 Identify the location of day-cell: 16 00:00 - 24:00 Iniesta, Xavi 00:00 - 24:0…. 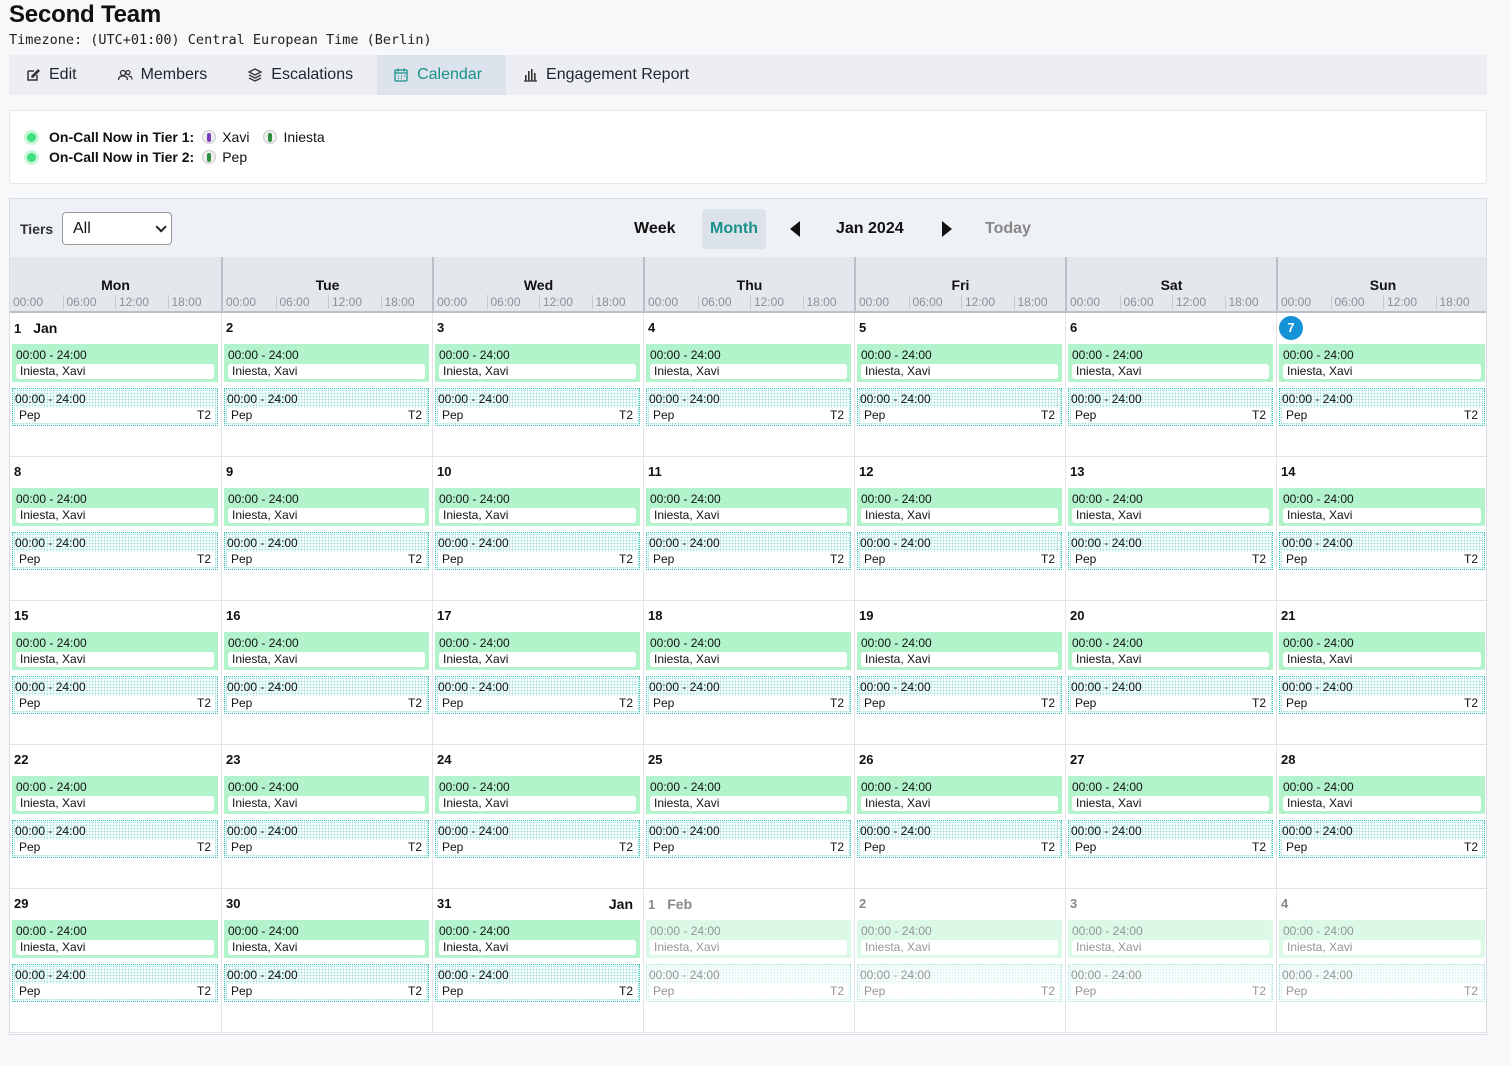
(326, 673).